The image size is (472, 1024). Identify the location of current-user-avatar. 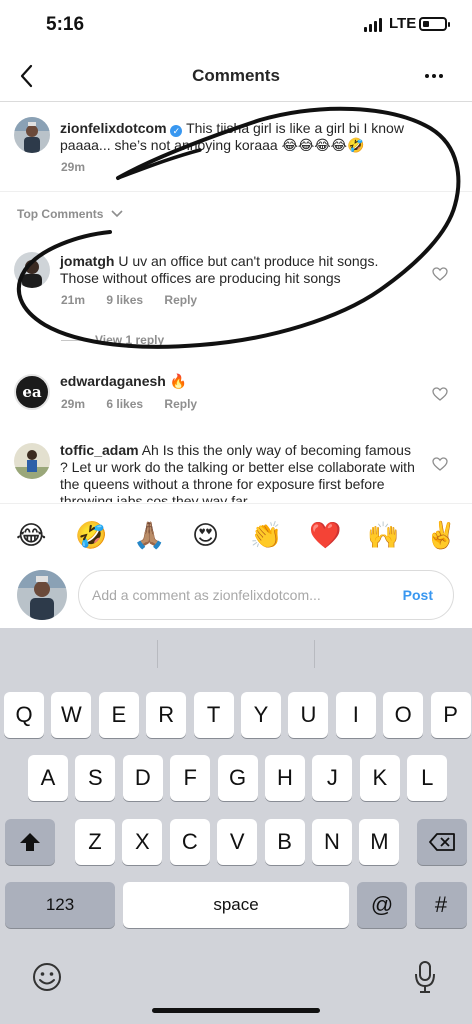
(42, 595).